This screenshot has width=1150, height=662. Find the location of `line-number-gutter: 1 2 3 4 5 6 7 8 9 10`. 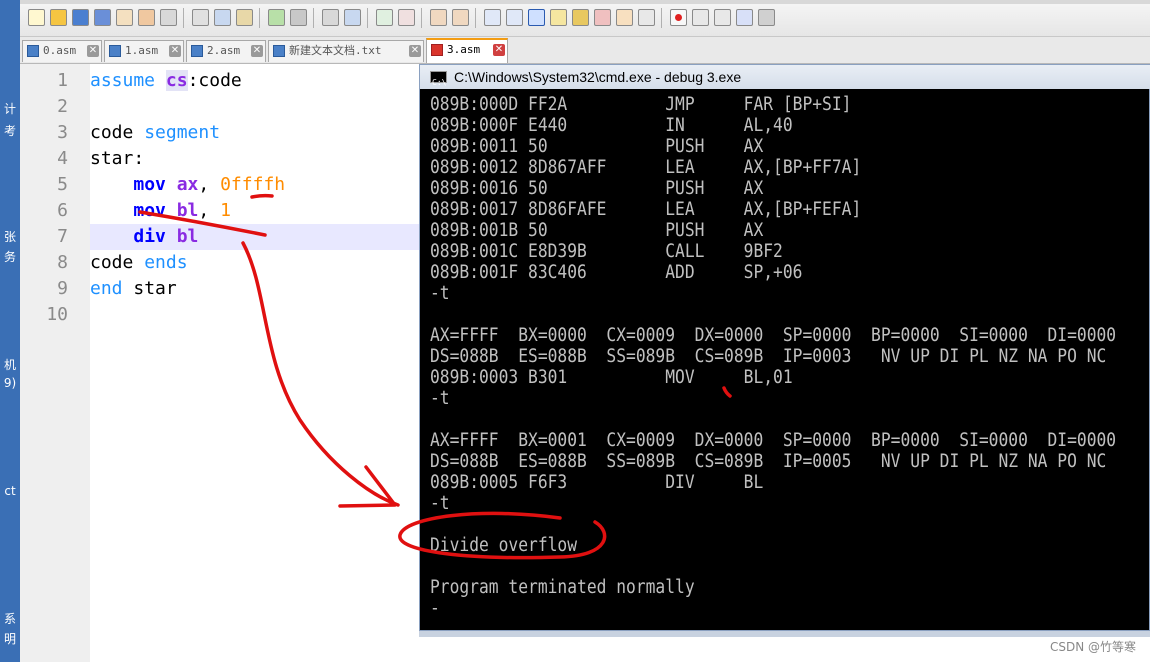

line-number-gutter: 1 2 3 4 5 6 7 8 9 10 is located at coordinates (55, 363).